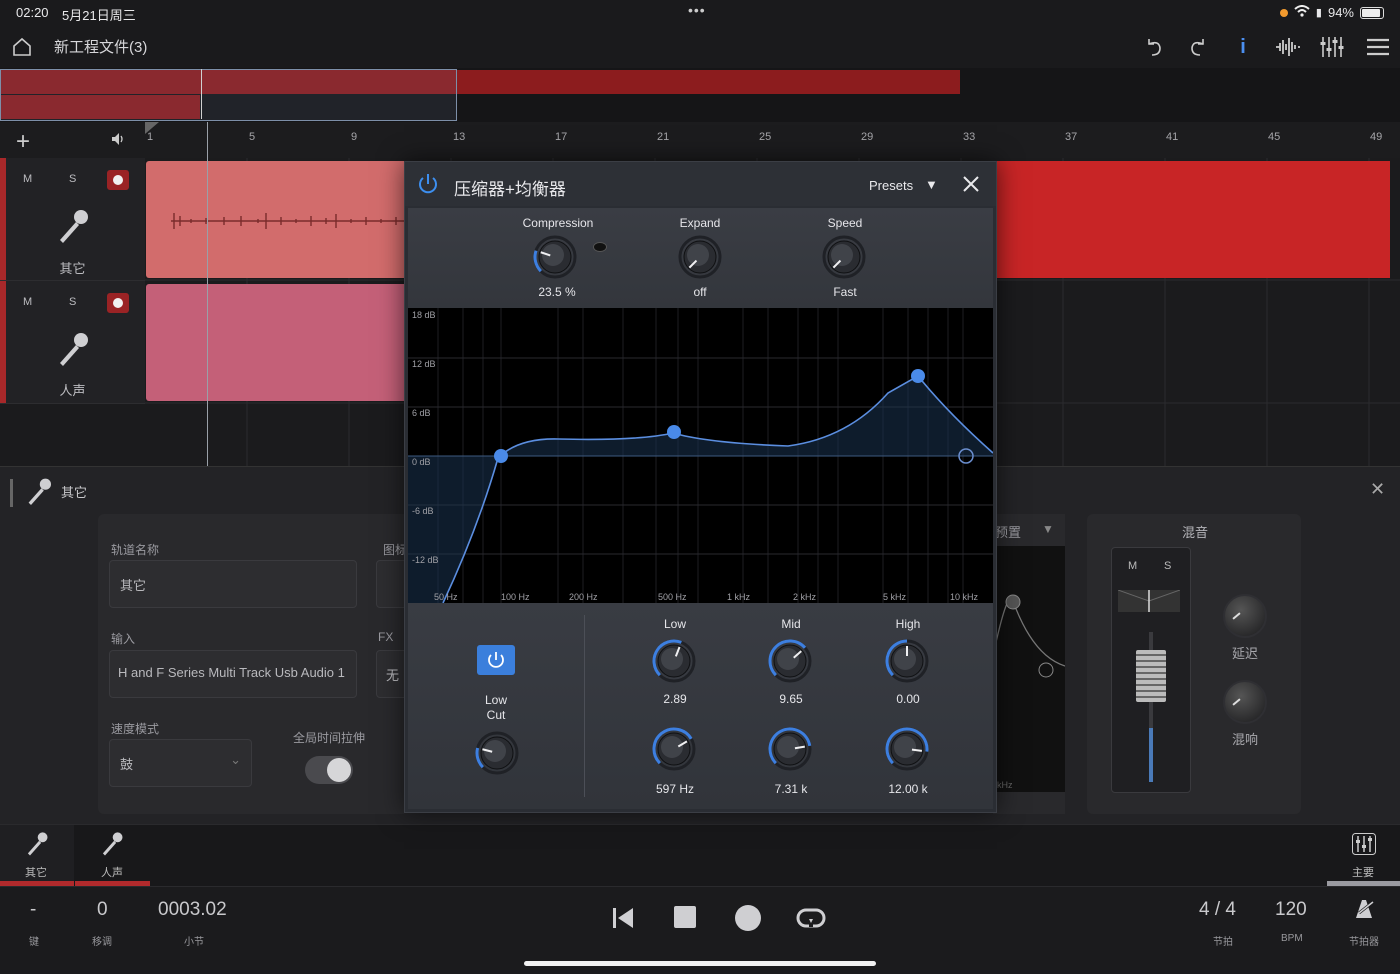 The image size is (1400, 974). What do you see at coordinates (748, 918) in the screenshot?
I see `record-icon` at bounding box center [748, 918].